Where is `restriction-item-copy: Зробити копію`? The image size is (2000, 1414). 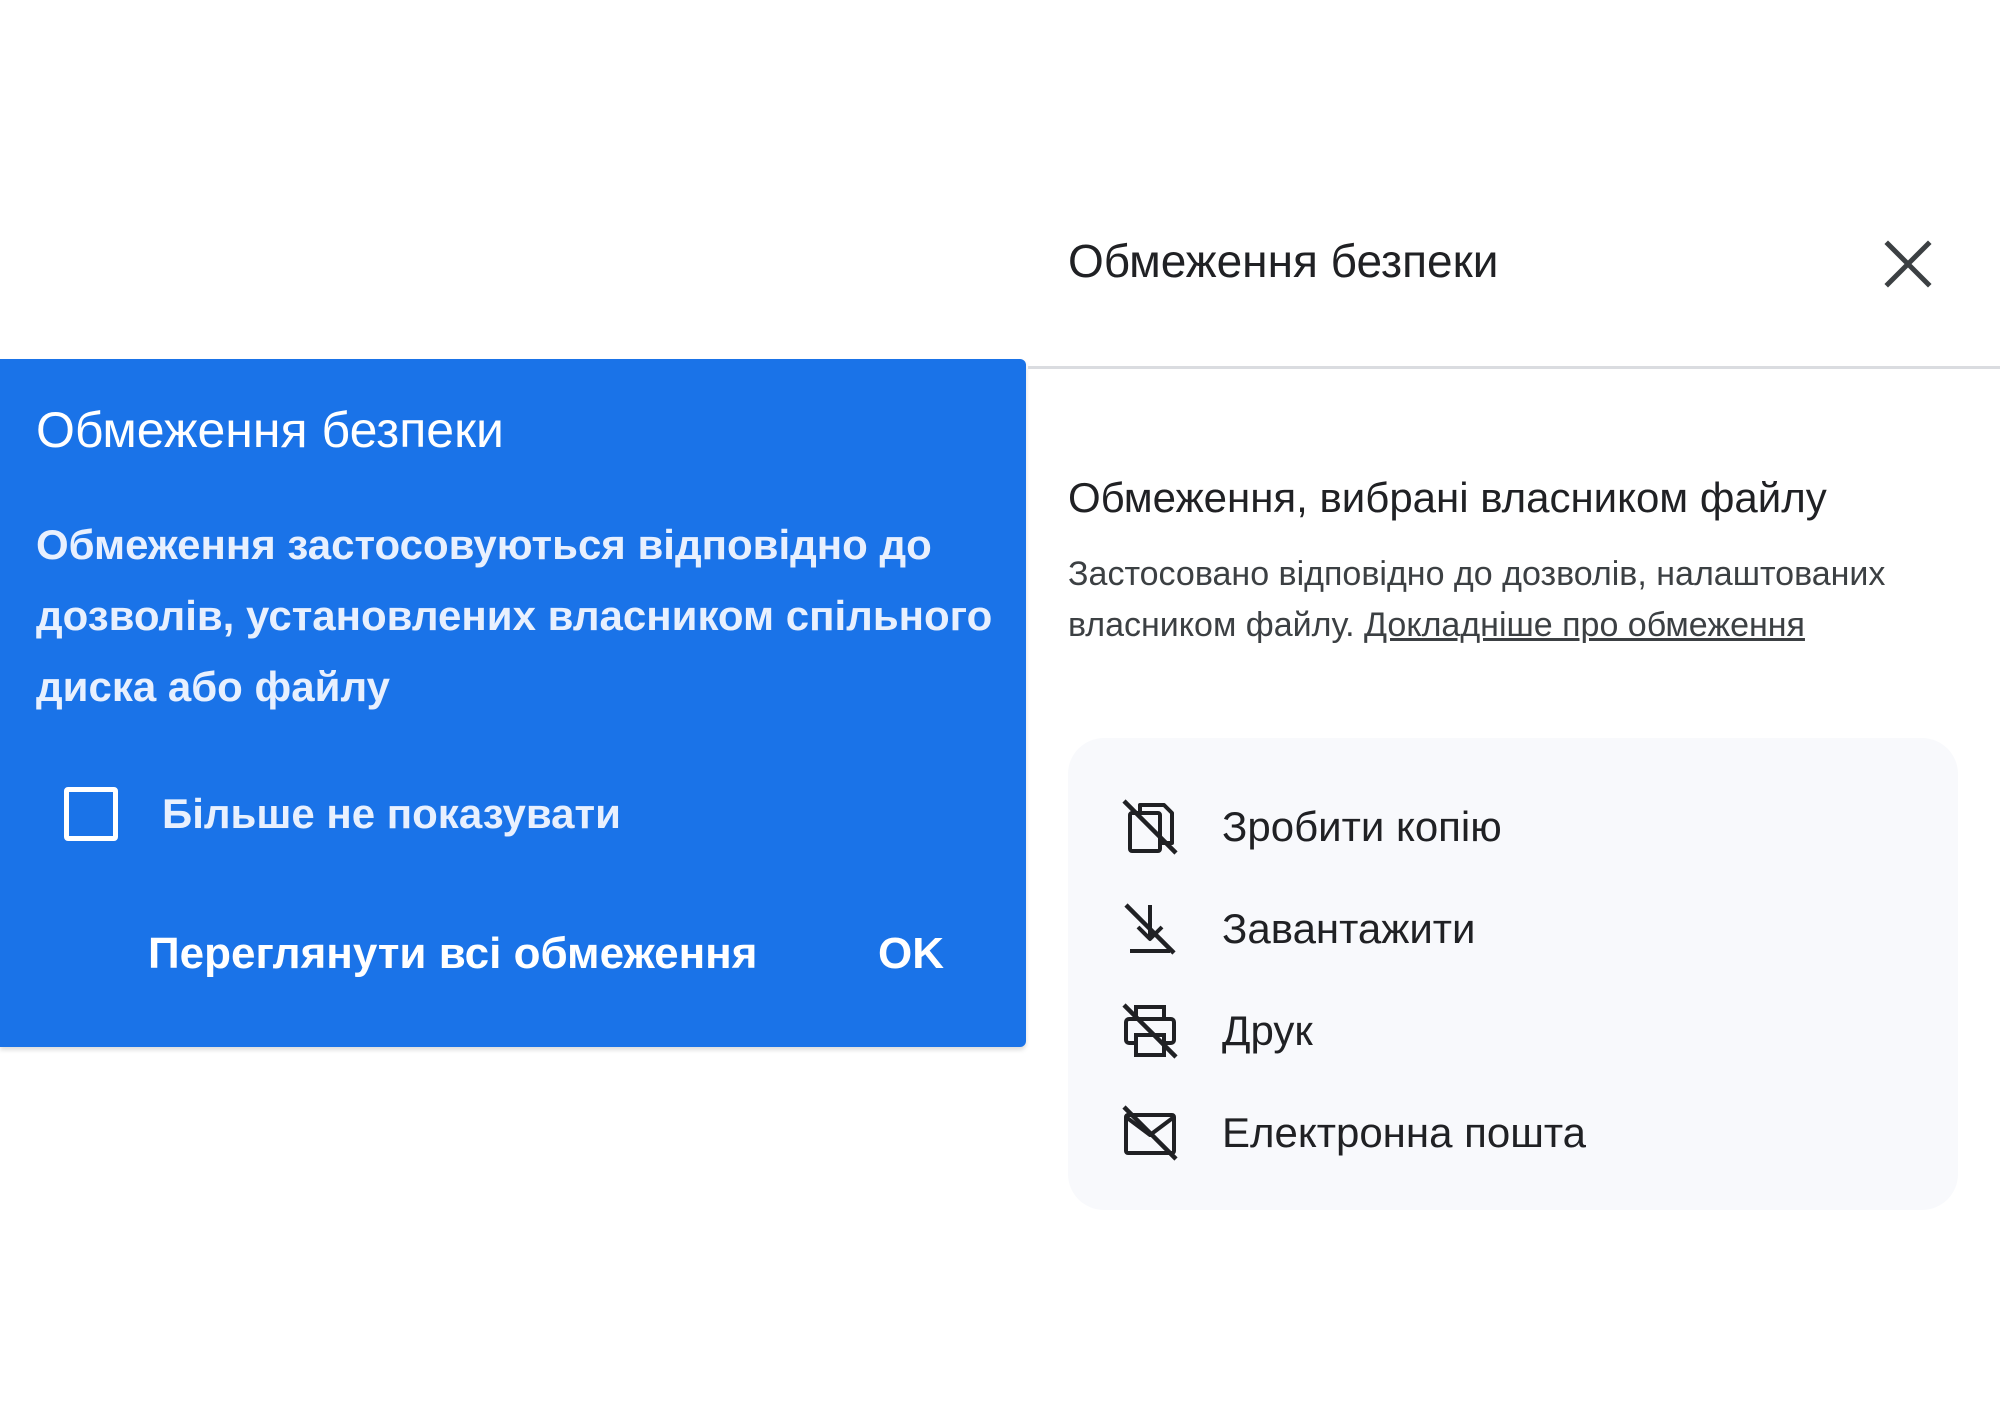 restriction-item-copy: Зробити копію is located at coordinates (1311, 827).